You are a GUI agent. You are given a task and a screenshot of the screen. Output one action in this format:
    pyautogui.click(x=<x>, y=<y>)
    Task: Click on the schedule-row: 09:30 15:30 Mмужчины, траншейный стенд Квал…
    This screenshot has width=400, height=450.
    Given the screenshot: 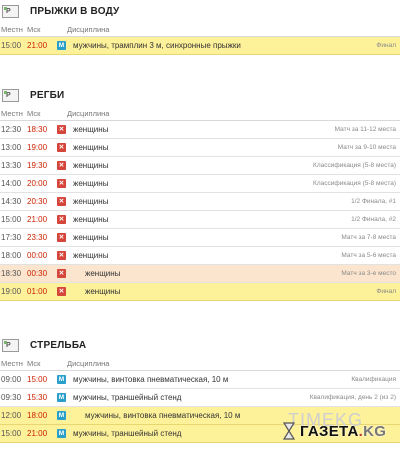 What is the action you would take?
    pyautogui.click(x=200, y=398)
    